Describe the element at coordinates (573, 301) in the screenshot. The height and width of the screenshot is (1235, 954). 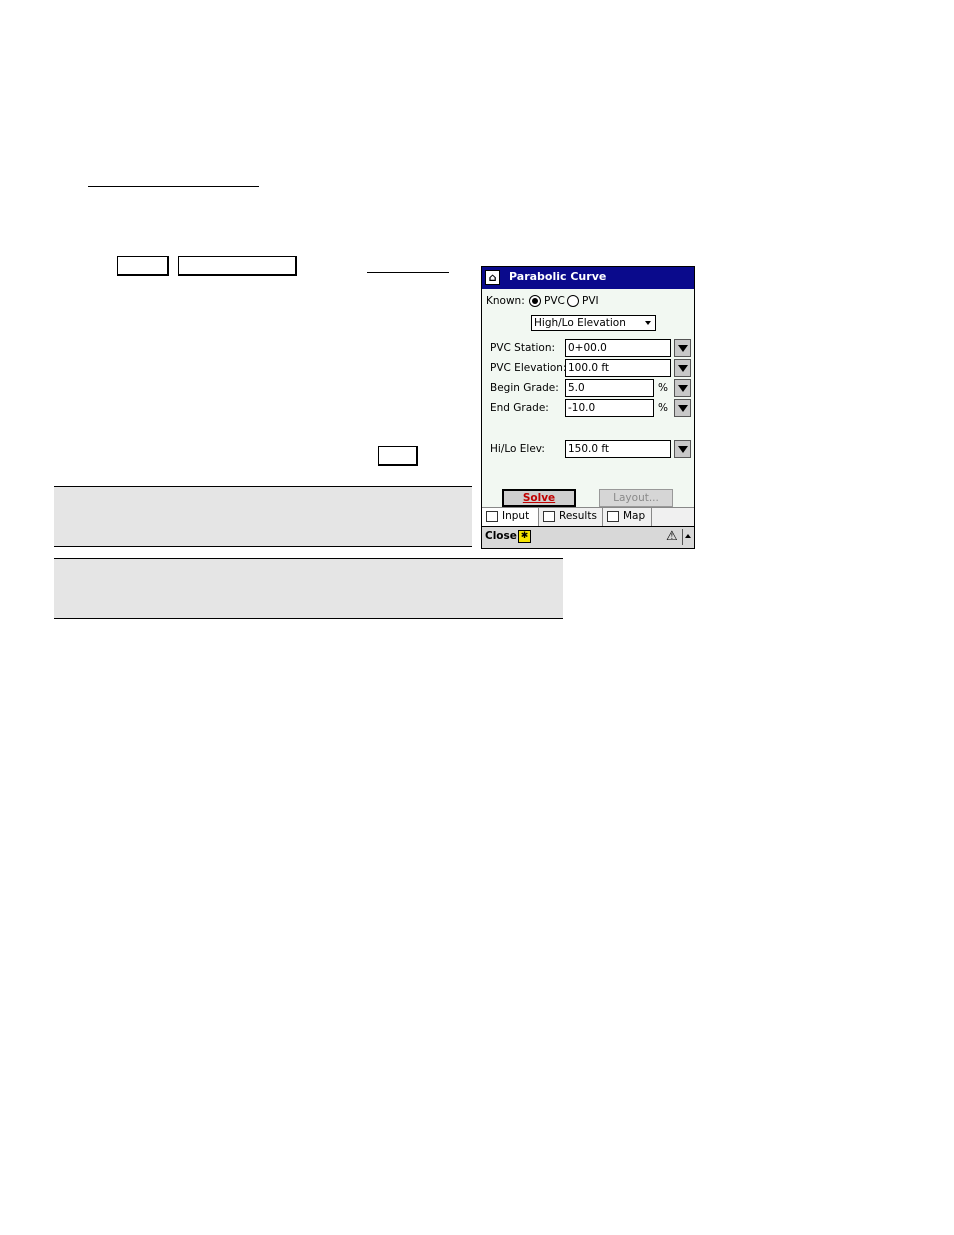
I see `radio-pvi` at that location.